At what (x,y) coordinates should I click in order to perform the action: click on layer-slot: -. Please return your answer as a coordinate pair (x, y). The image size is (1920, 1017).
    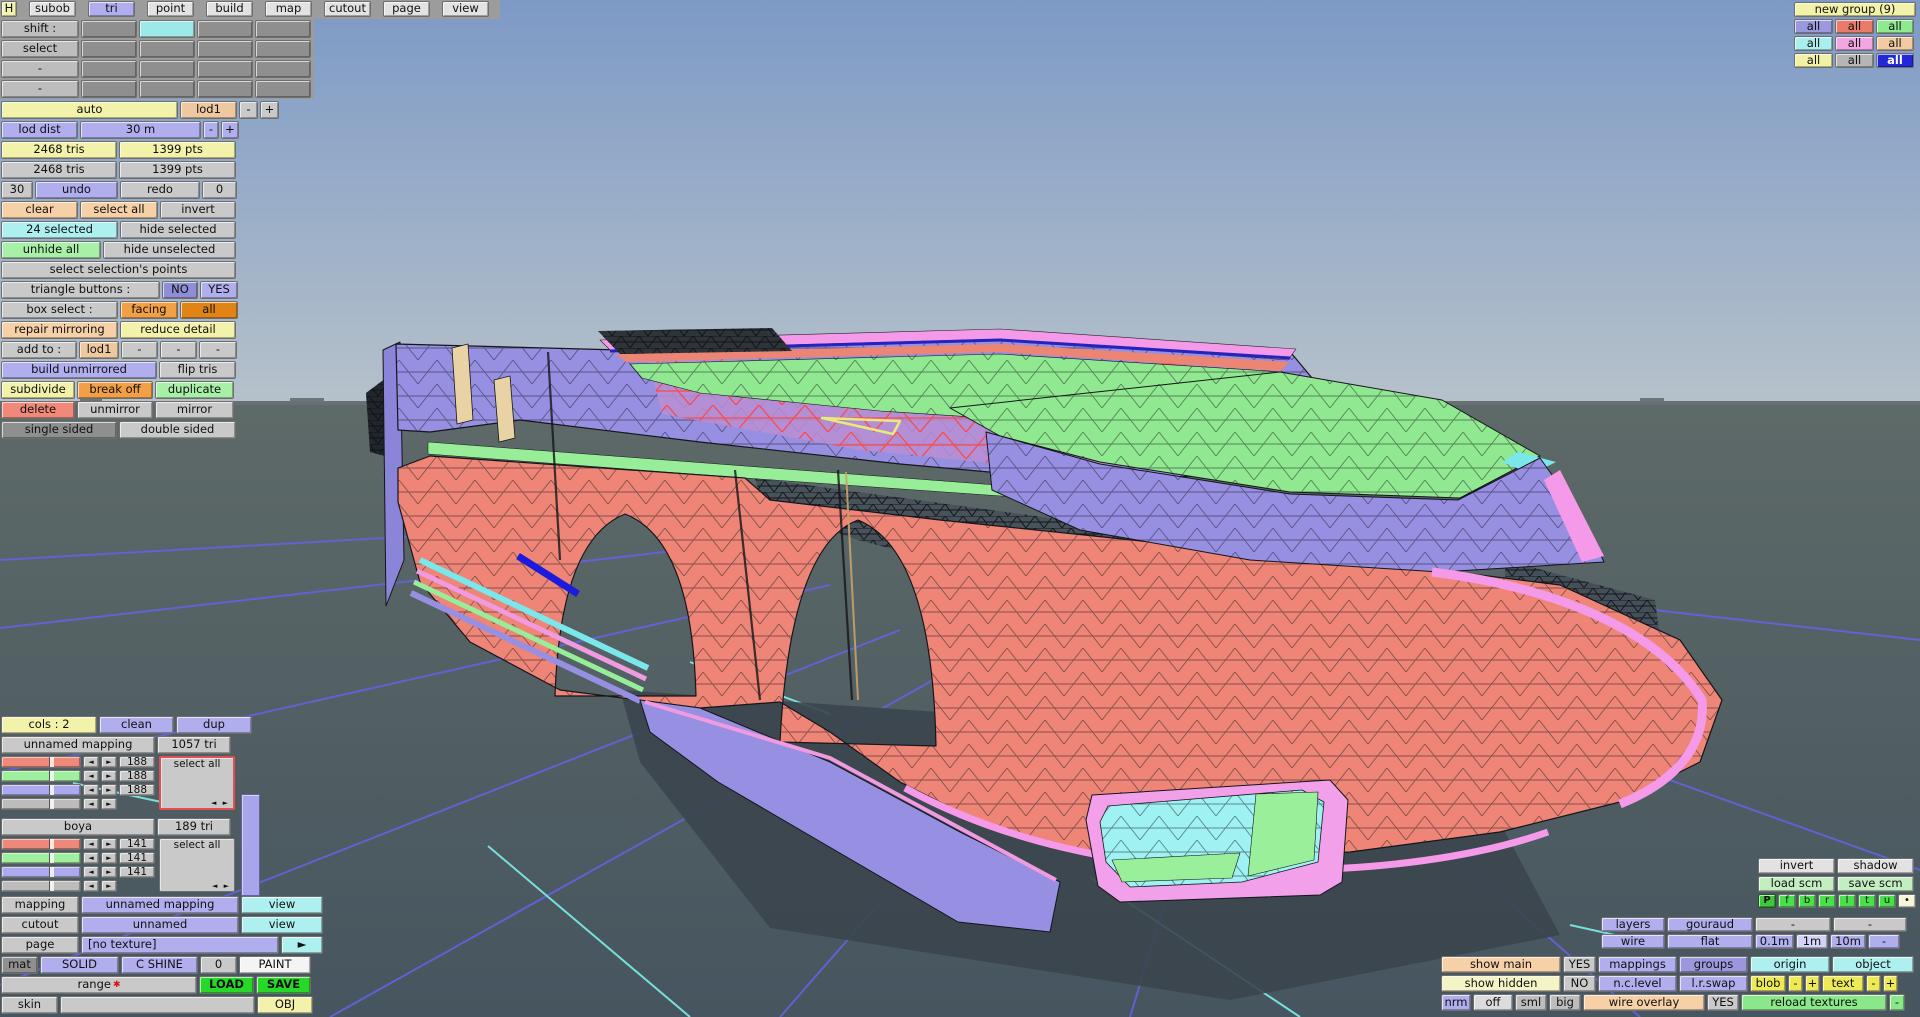
    Looking at the image, I should click on (1870, 924).